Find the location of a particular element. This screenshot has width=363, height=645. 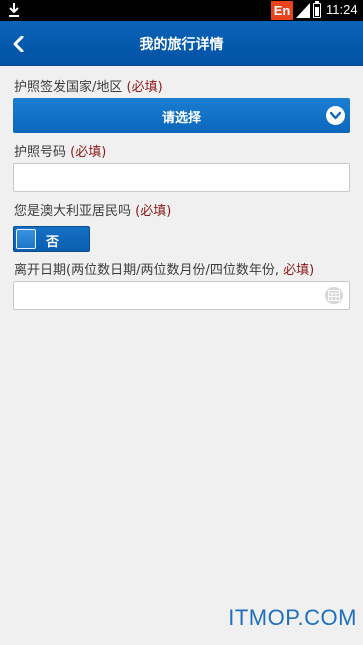

status-bar: En 11:24 is located at coordinates (181, 10).